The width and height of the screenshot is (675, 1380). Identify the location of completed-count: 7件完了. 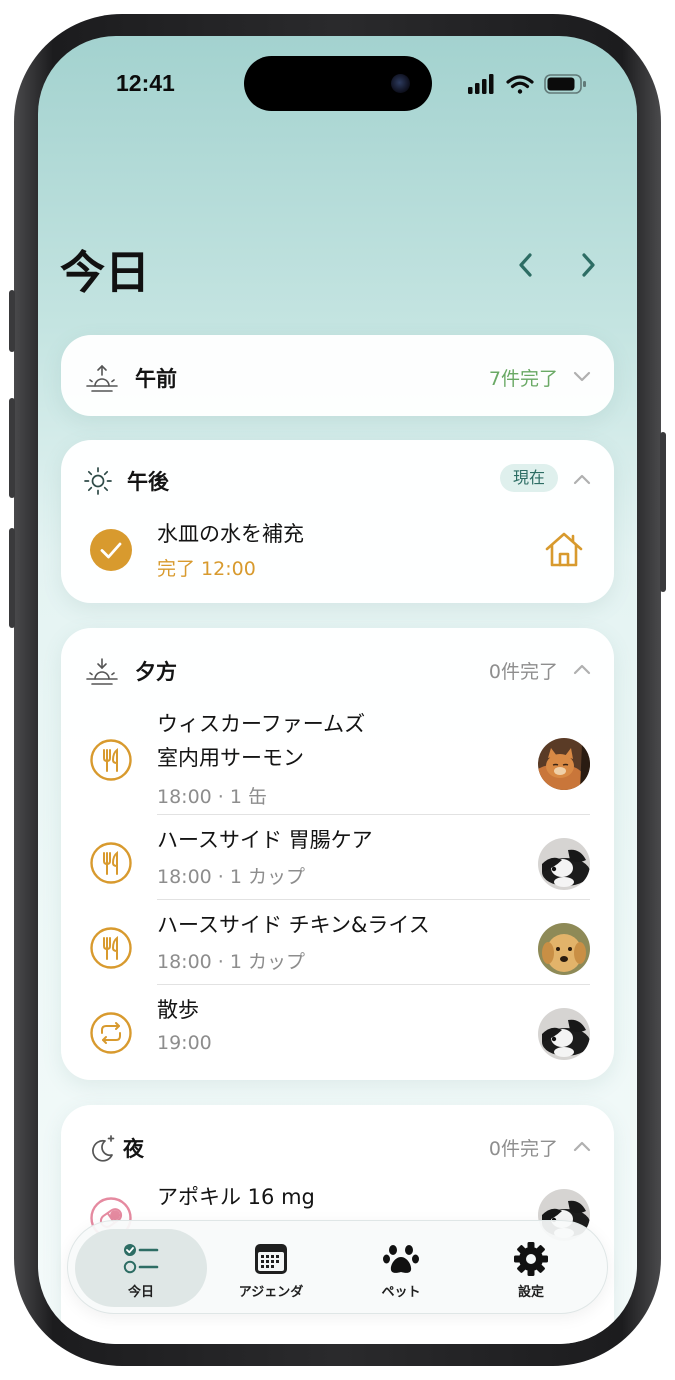
(523, 379).